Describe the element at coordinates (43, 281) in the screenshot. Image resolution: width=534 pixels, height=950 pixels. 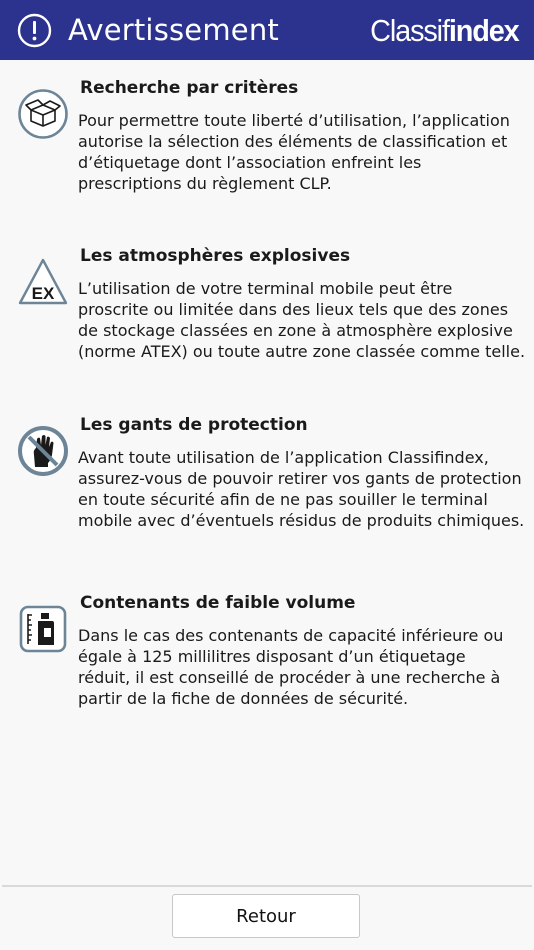
I see `ex-triangle-icon: EX` at that location.